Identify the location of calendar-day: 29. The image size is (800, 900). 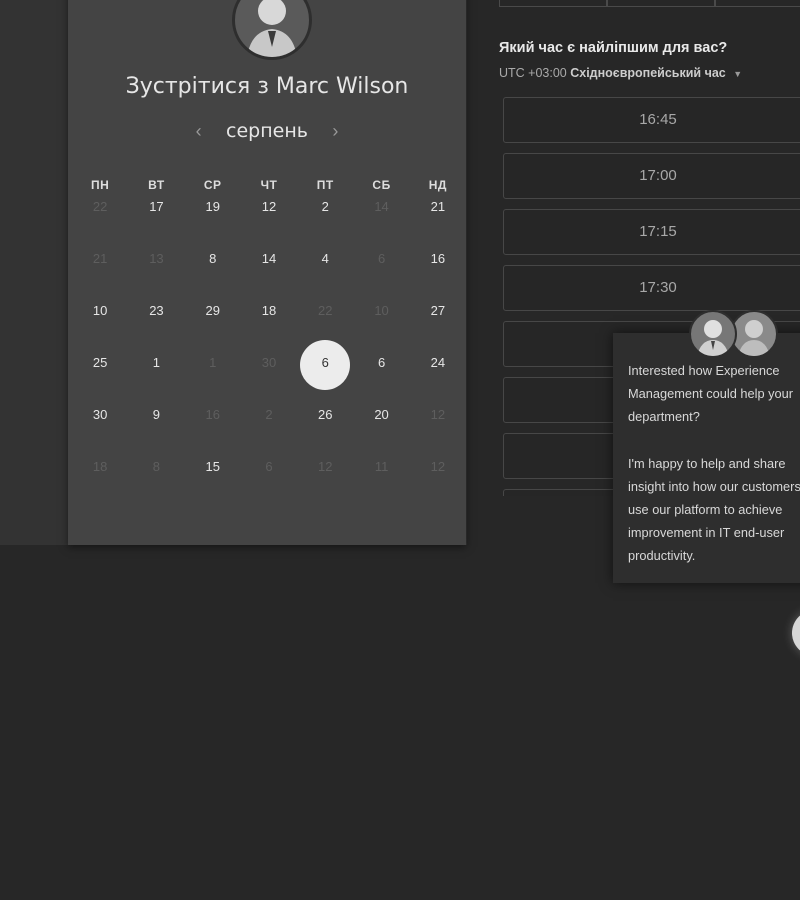
(213, 326).